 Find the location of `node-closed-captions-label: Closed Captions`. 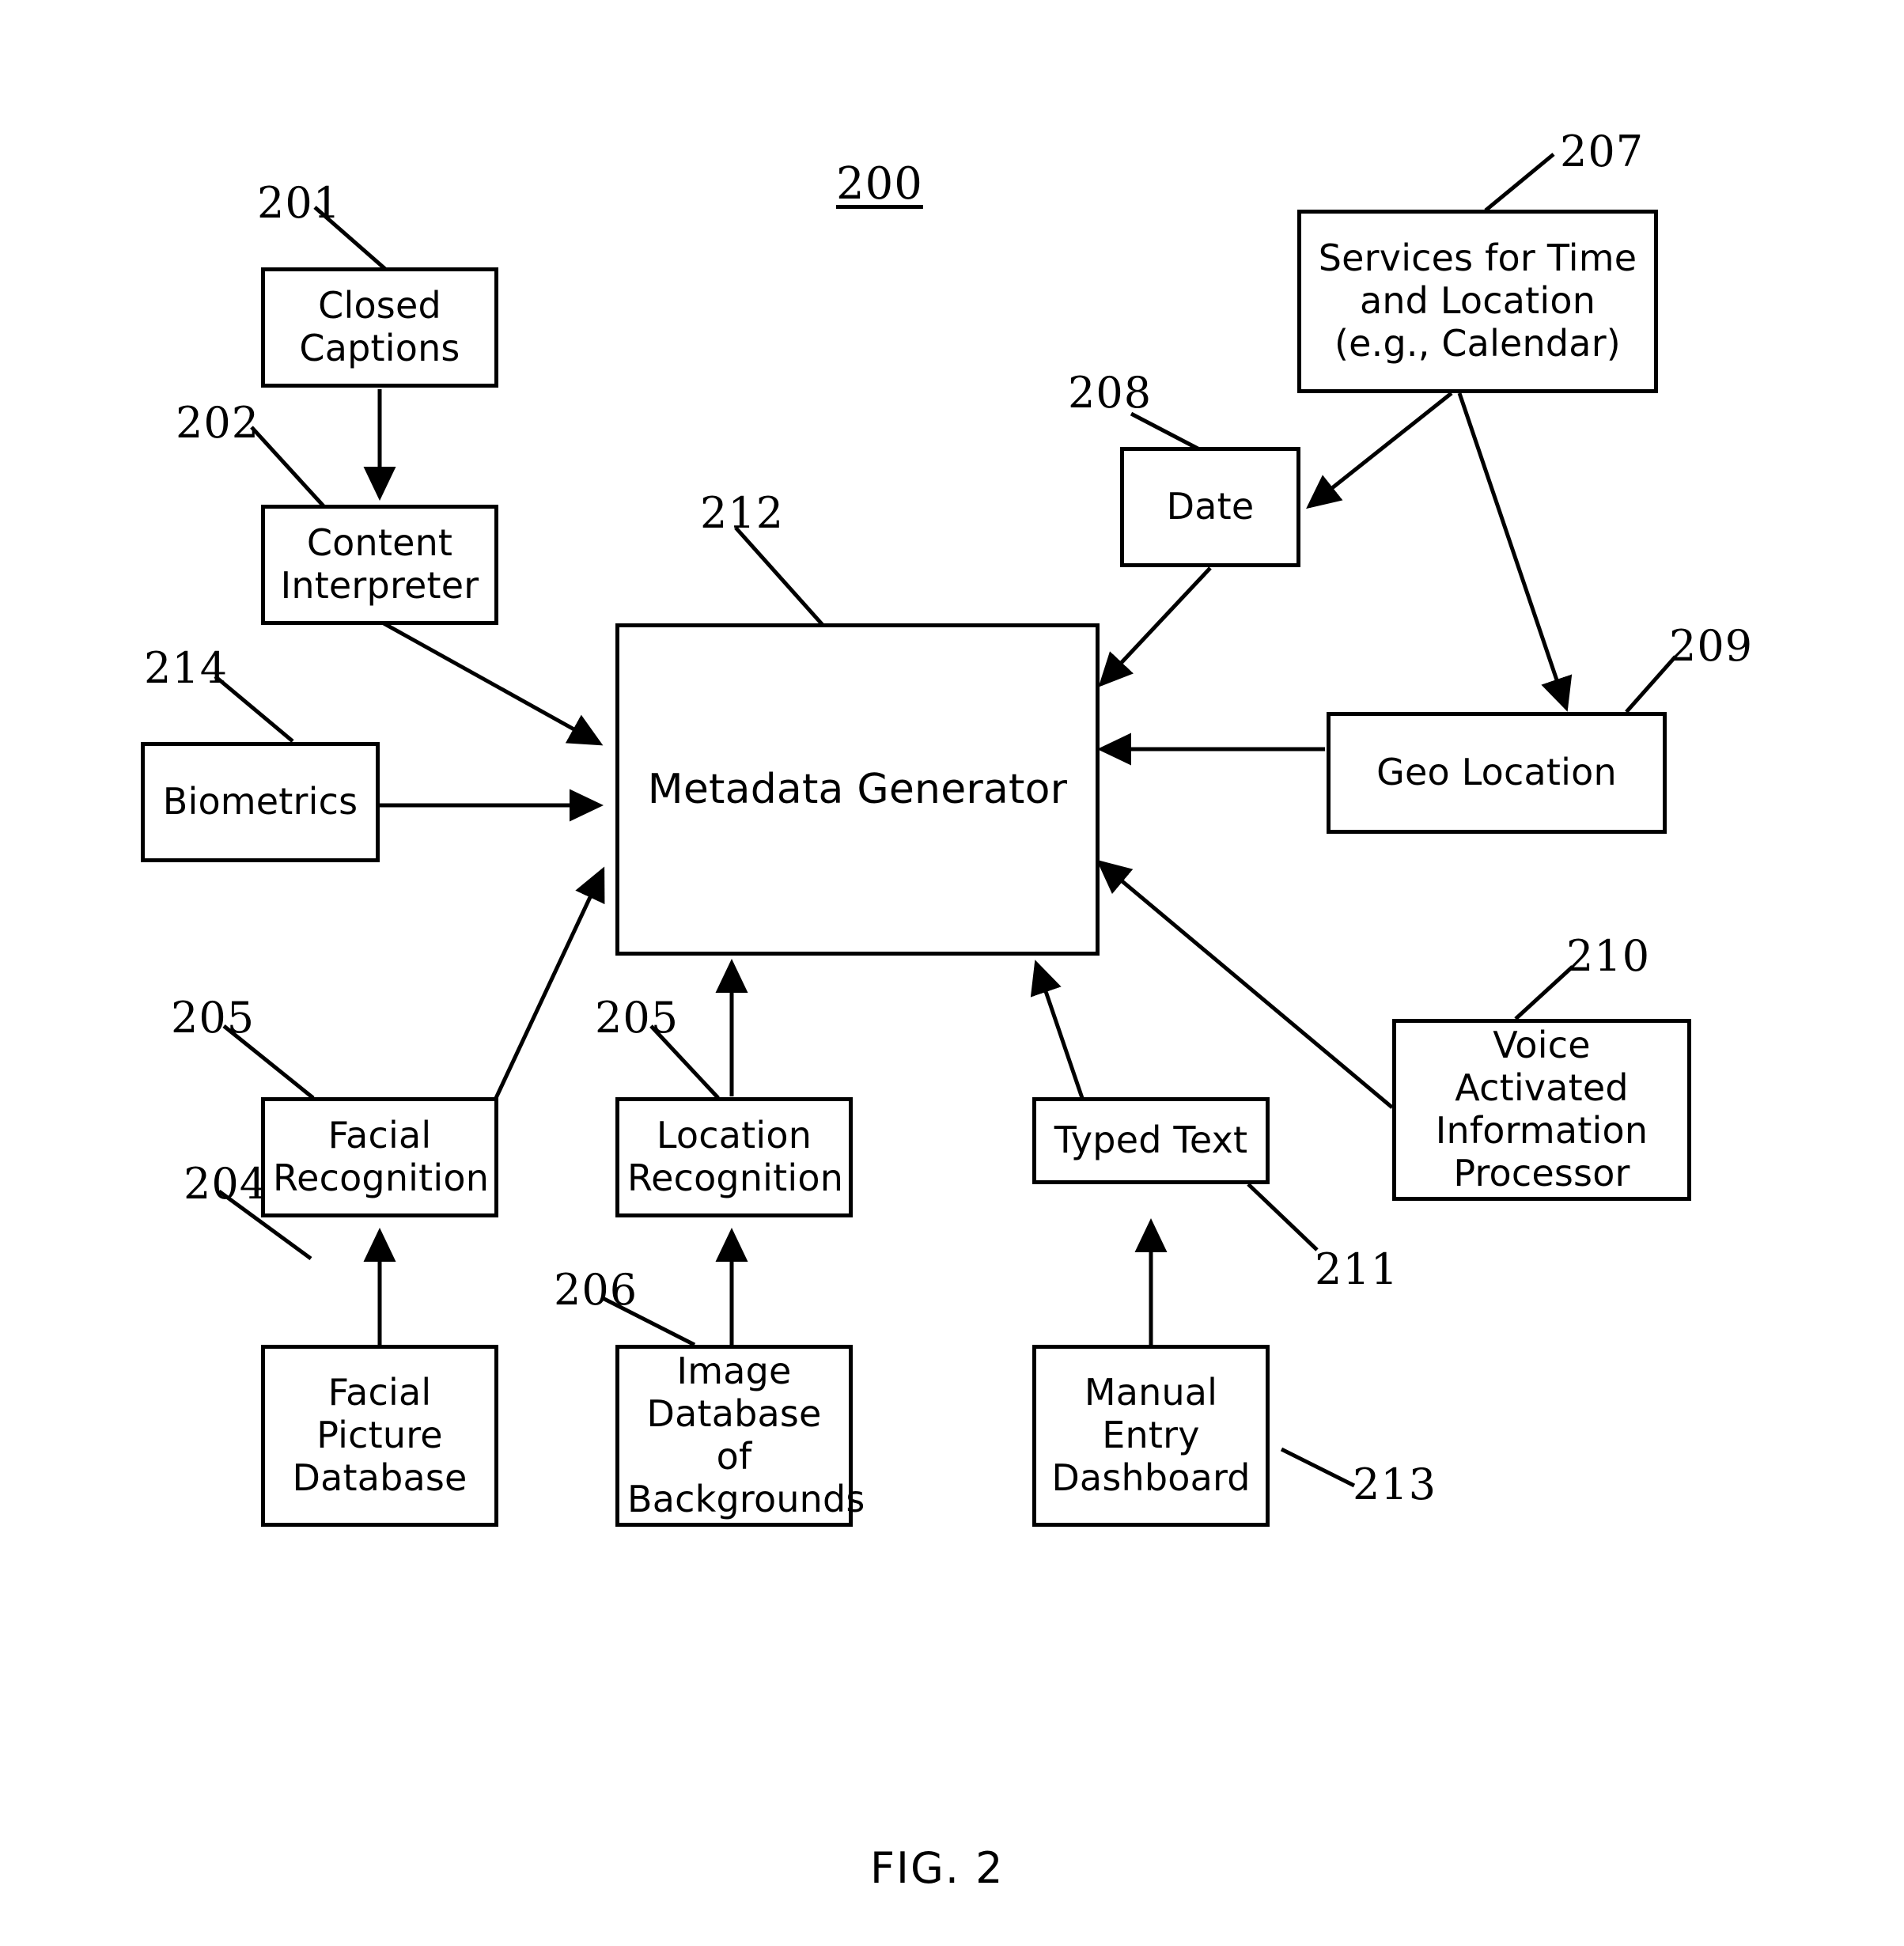

node-closed-captions-label: Closed Captions is located at coordinates (379, 326).